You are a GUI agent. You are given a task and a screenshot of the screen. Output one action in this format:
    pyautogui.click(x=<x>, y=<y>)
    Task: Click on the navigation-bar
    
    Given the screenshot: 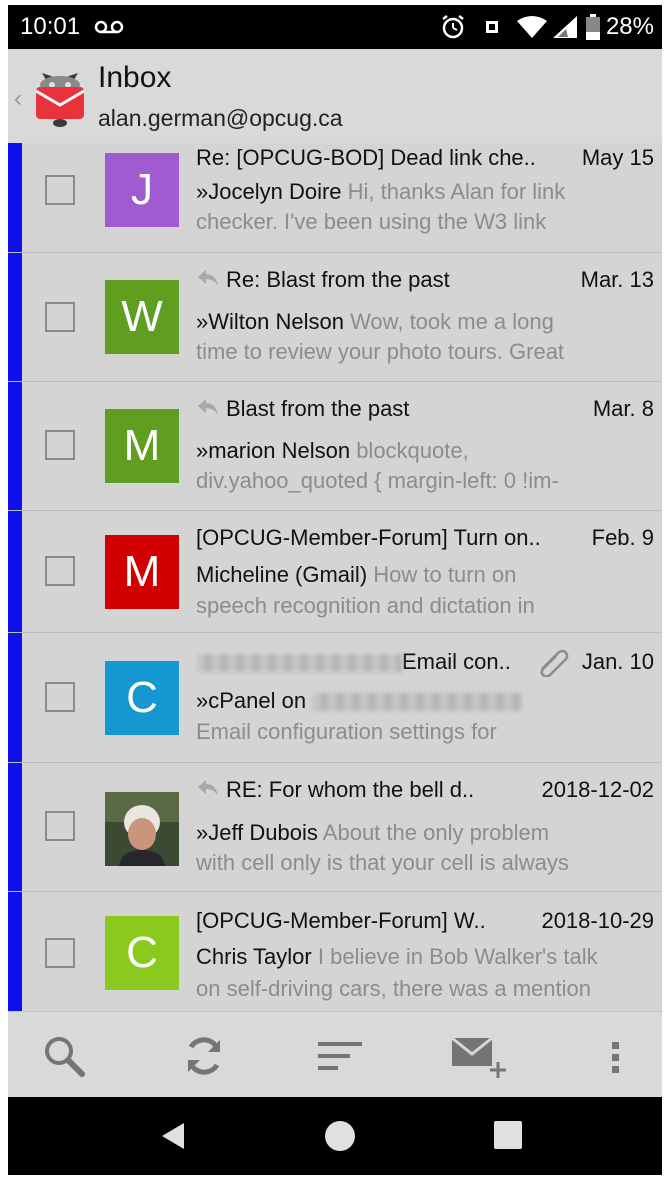 What is the action you would take?
    pyautogui.click(x=335, y=1136)
    